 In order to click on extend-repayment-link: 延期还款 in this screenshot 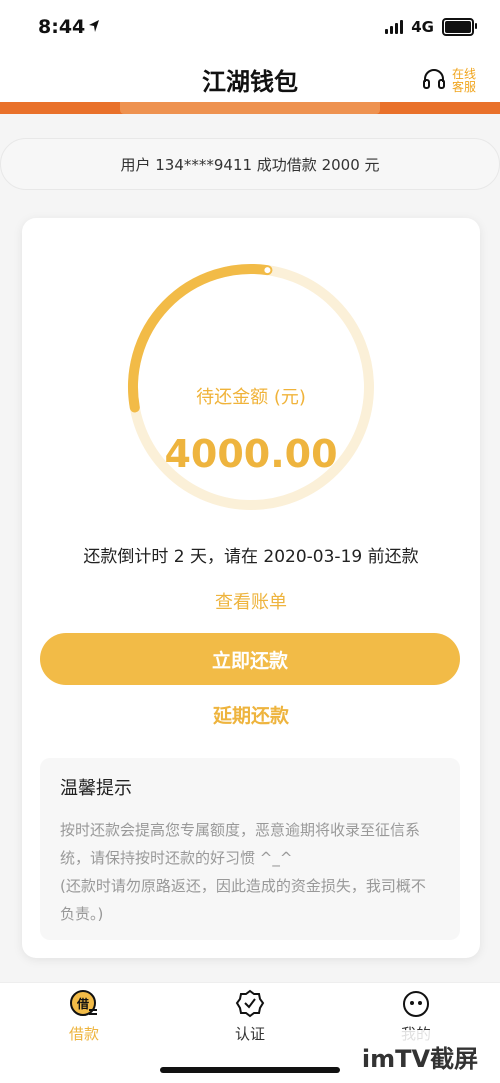, I will do `click(251, 714)`.